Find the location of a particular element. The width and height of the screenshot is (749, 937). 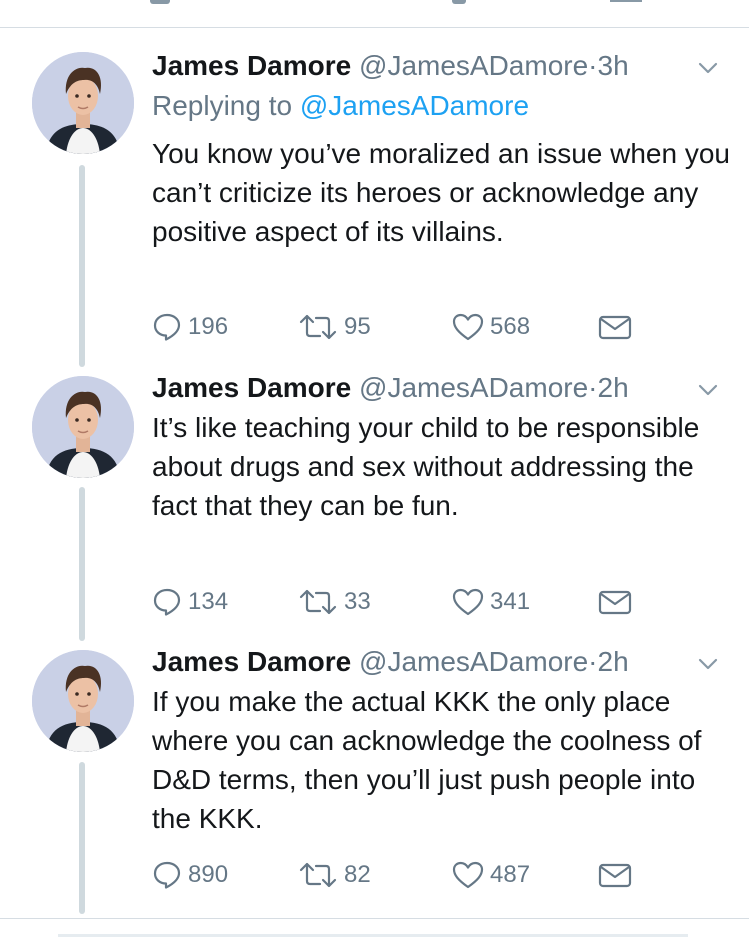

replying-to-mention: @JamesADamore is located at coordinates (414, 105).